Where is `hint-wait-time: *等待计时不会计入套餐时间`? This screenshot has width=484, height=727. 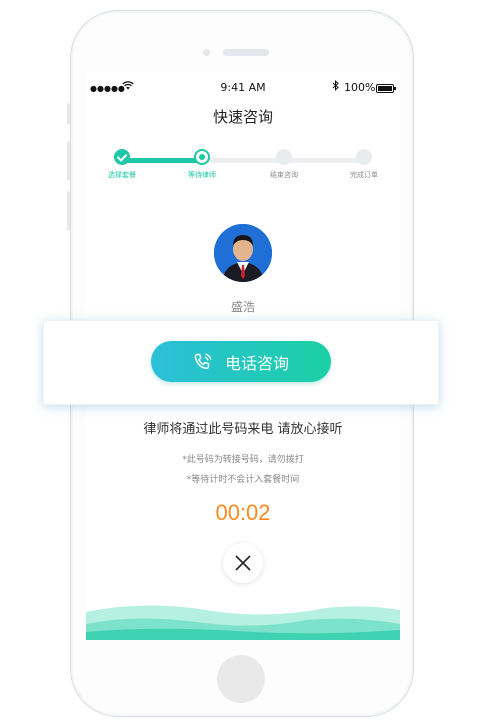
hint-wait-time: *等待计时不会计入套餐时间 is located at coordinates (243, 480).